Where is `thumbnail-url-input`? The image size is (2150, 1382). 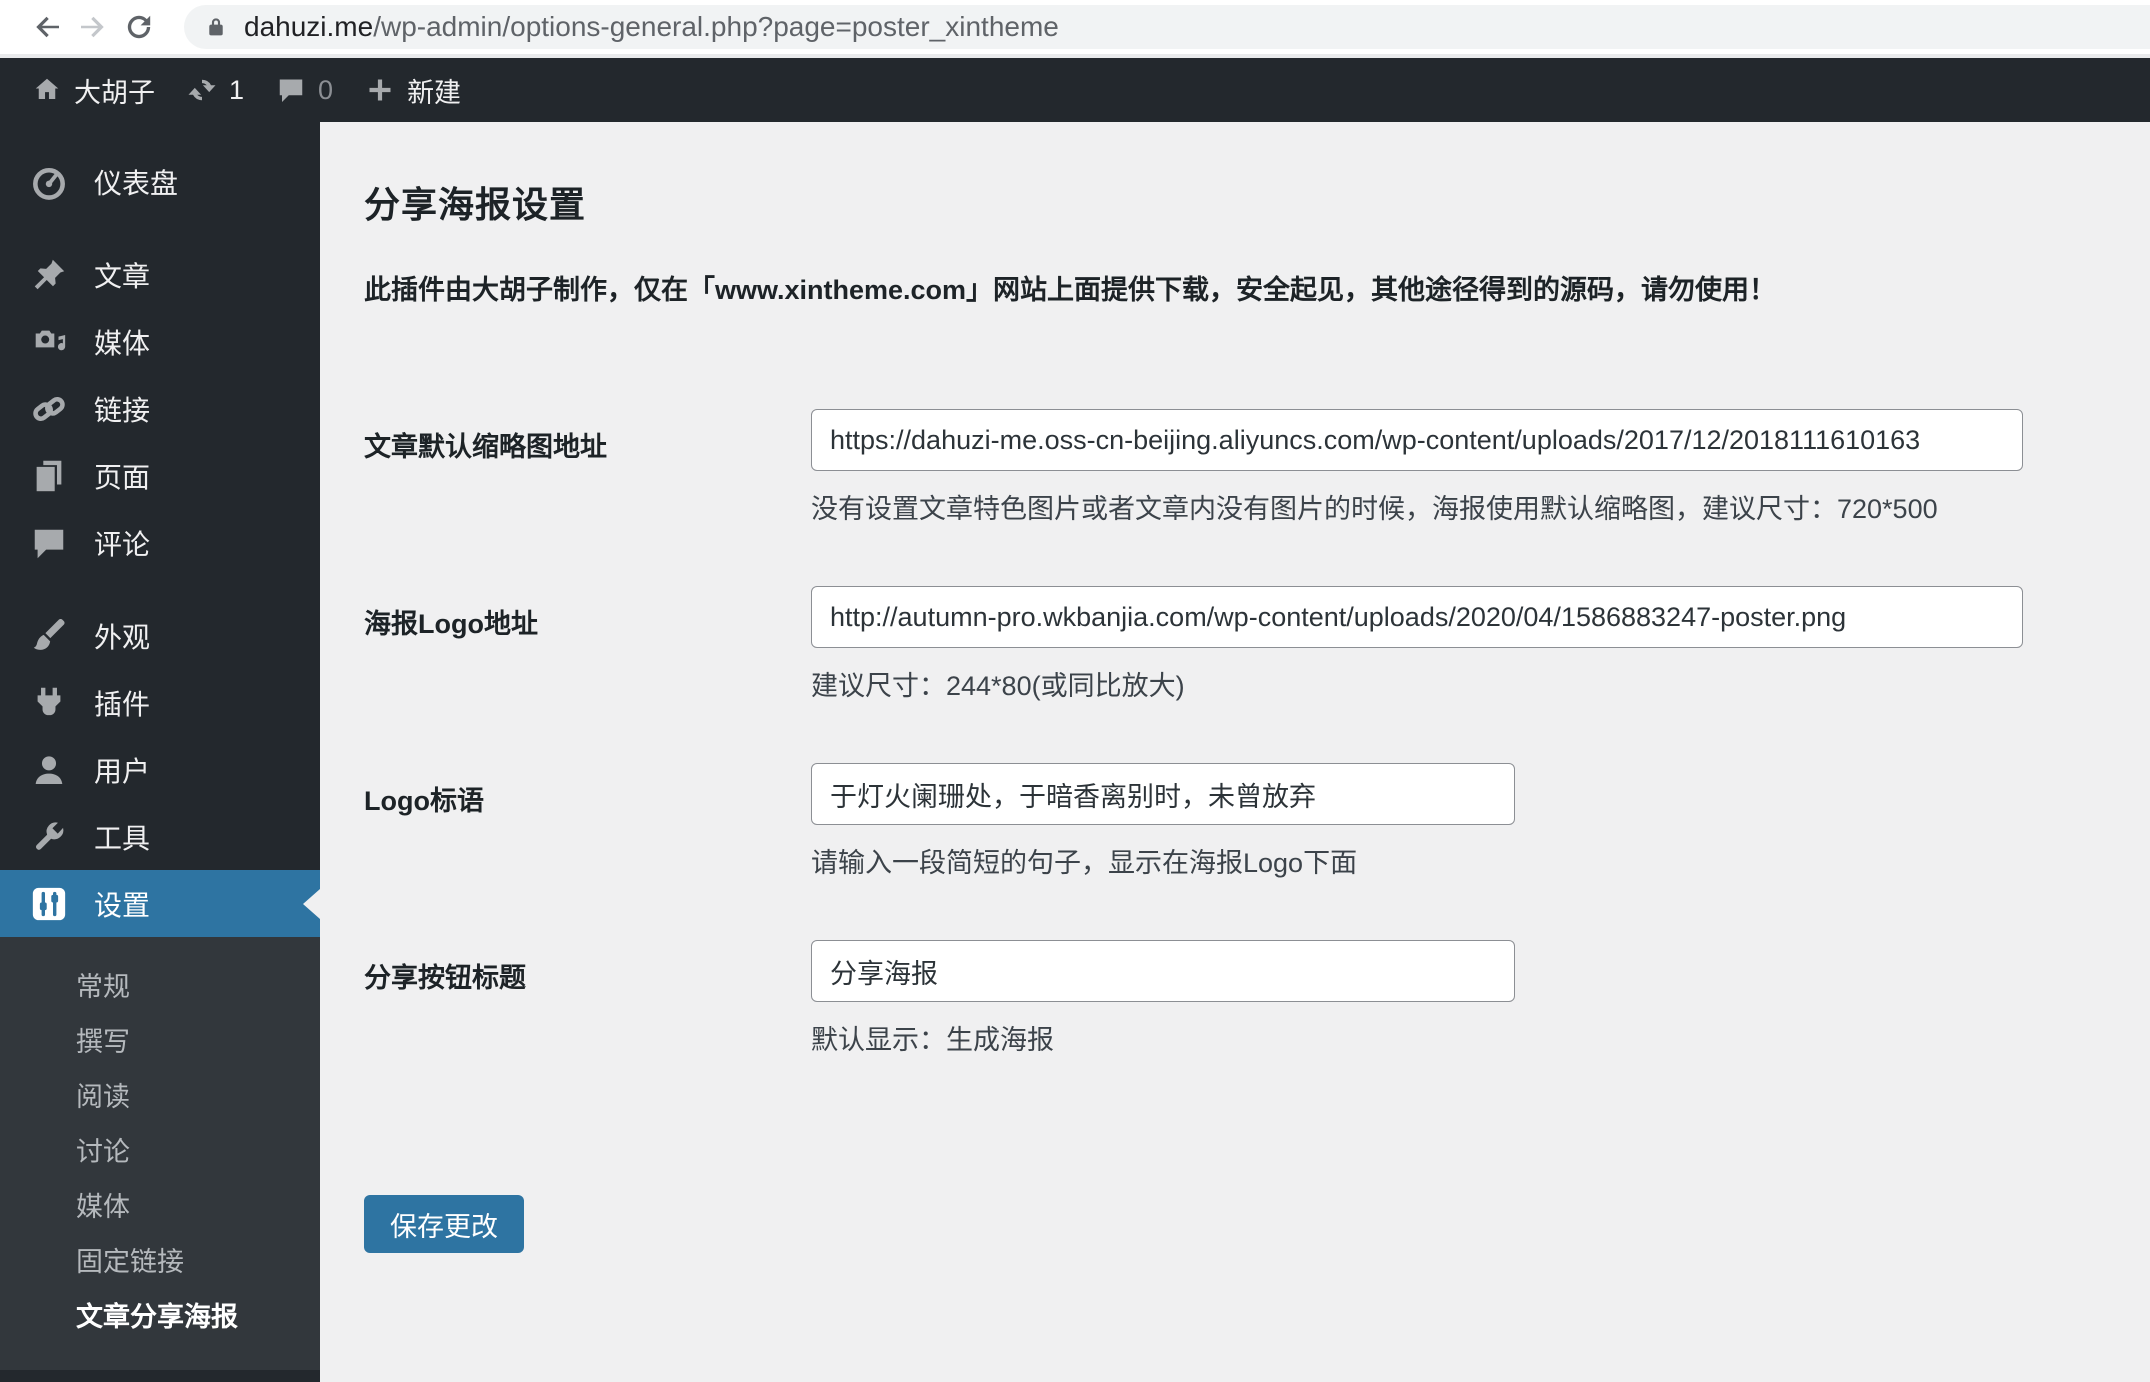 thumbnail-url-input is located at coordinates (1417, 440).